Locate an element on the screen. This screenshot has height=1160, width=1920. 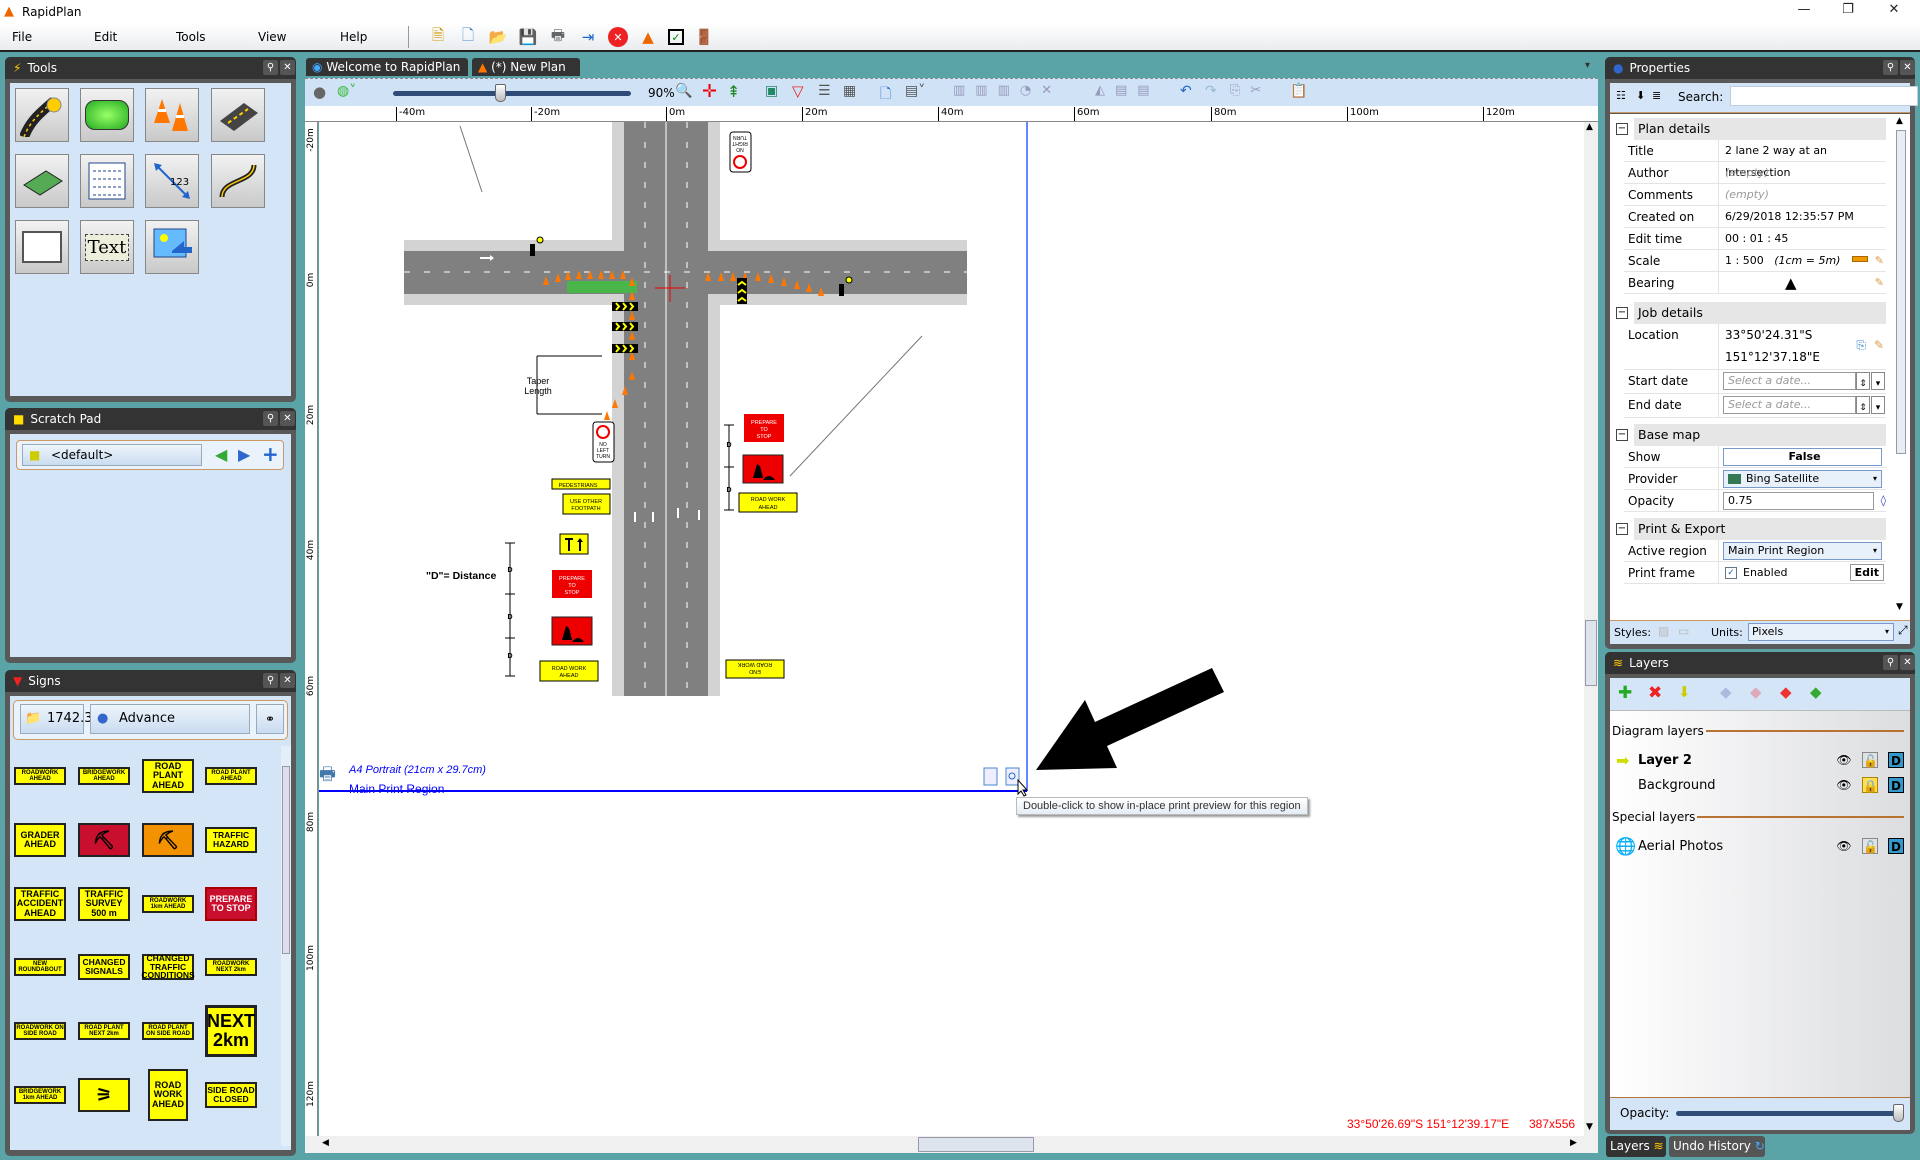
print-region-name: Main Print Region is located at coordinates (396, 789).